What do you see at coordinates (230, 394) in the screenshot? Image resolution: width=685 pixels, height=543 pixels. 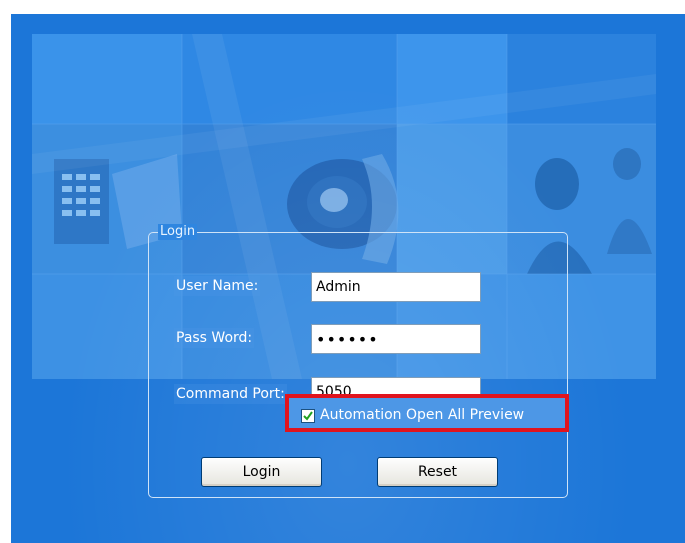 I see `command-port-label: Command Port:` at bounding box center [230, 394].